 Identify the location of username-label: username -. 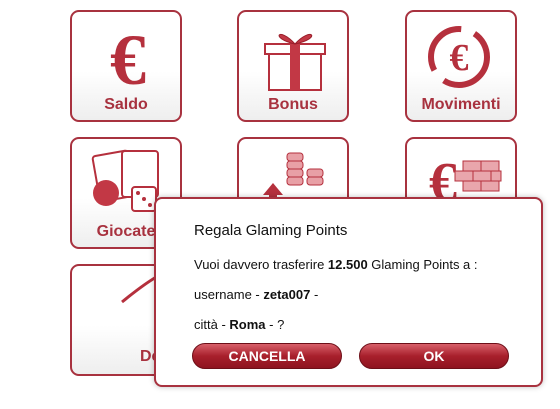
(229, 294).